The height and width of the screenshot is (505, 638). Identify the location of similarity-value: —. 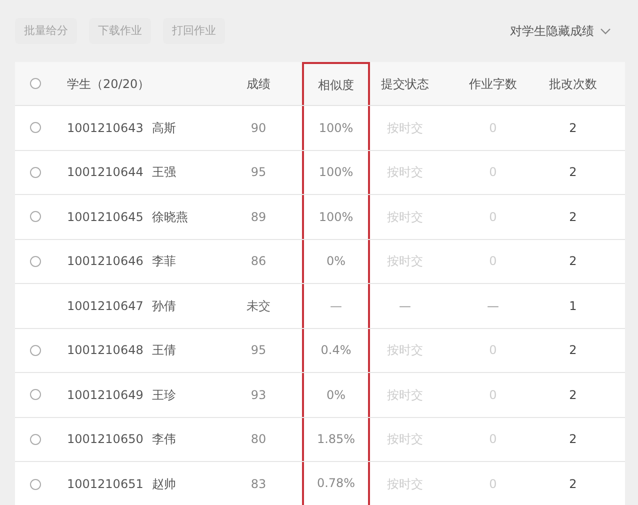
(336, 306).